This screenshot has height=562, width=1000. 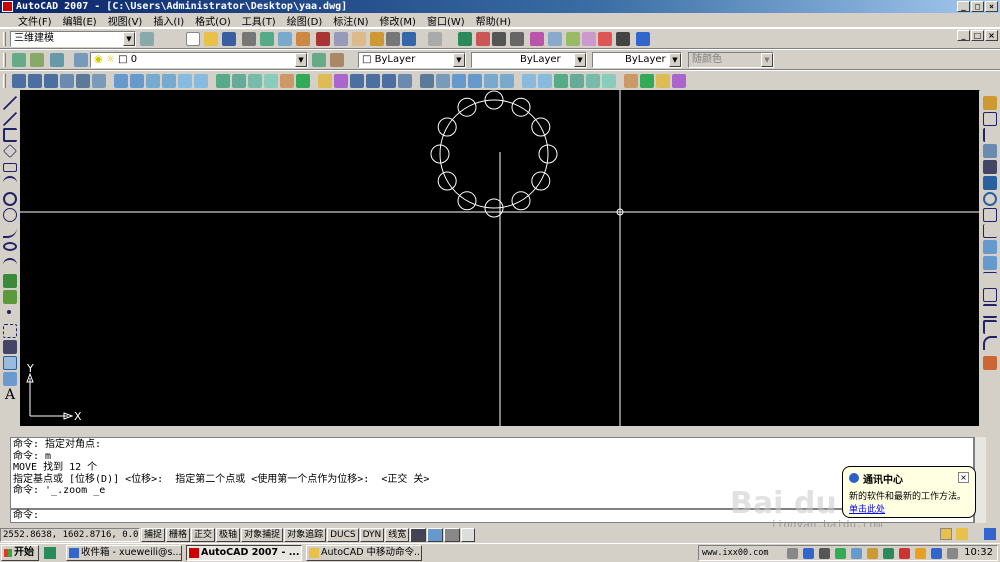 What do you see at coordinates (357, 81) in the screenshot?
I see `box-icon` at bounding box center [357, 81].